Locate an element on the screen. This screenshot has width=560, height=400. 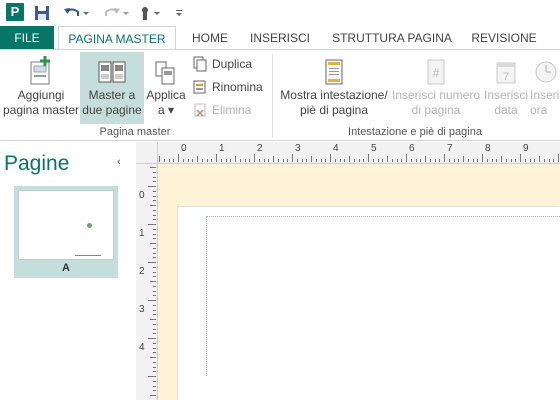
tab-file: FILE is located at coordinates (27, 38).